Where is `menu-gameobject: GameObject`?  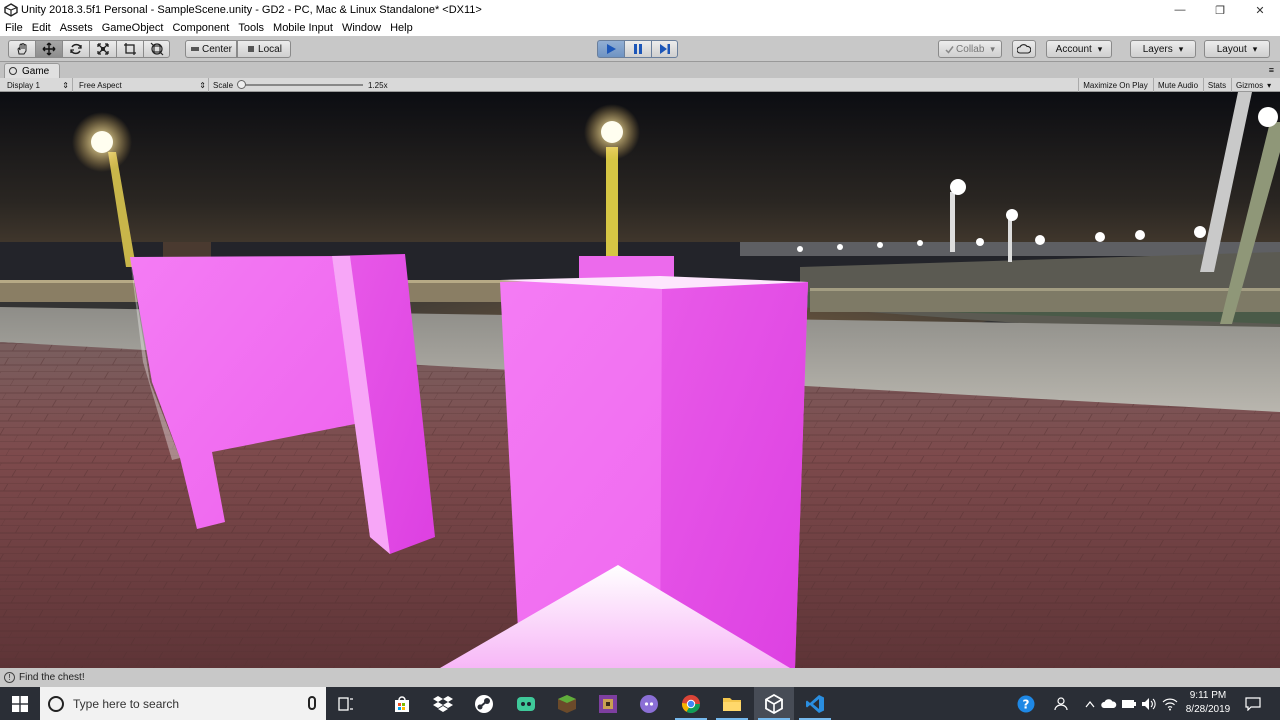 menu-gameobject: GameObject is located at coordinates (132, 28).